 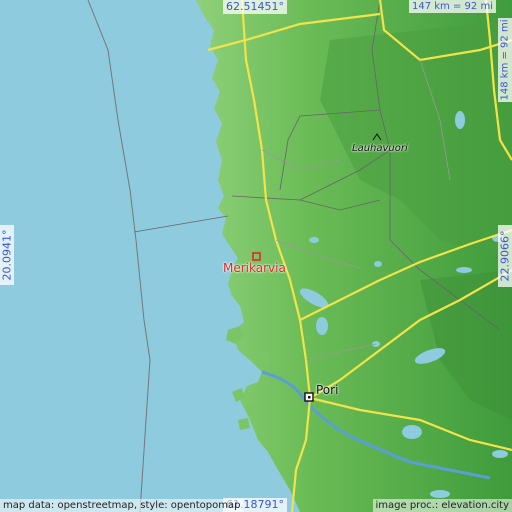 I want to click on island, so click(x=244, y=424).